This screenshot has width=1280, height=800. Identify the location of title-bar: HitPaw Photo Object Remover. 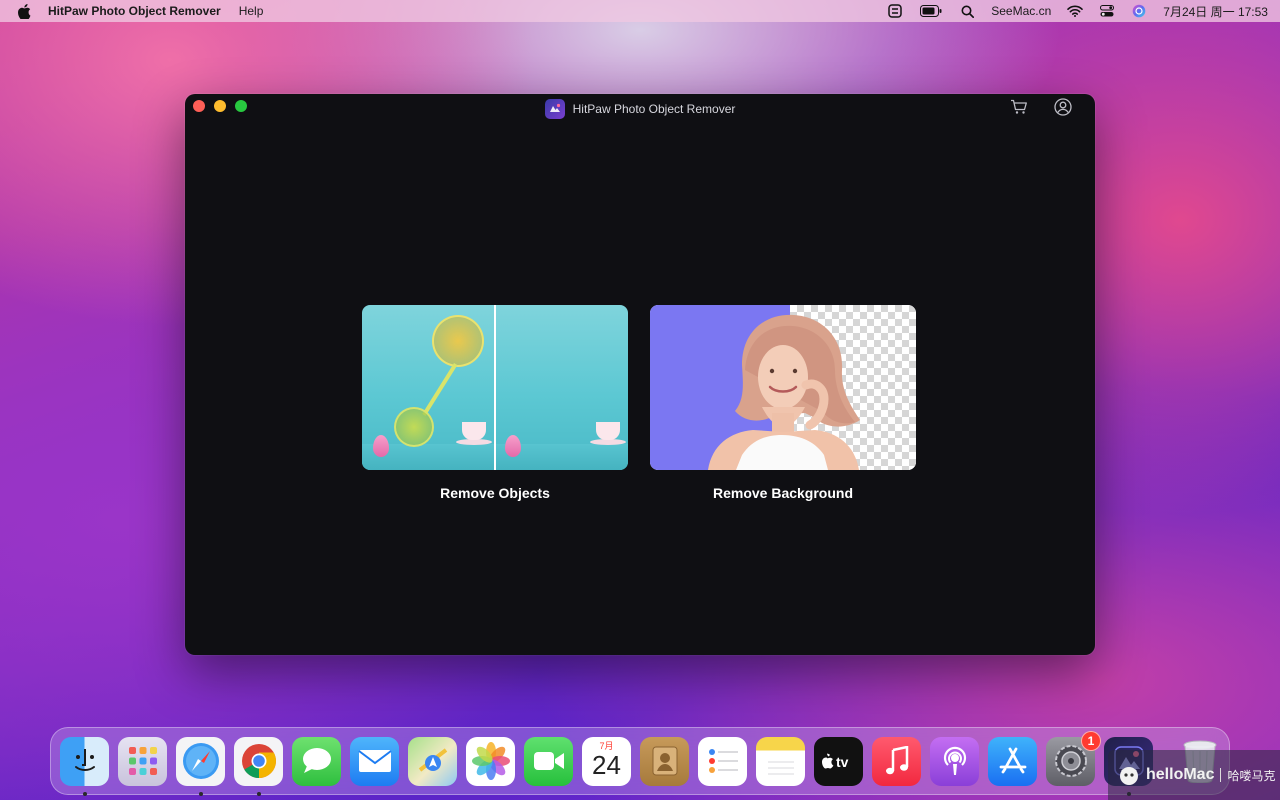
(640, 107).